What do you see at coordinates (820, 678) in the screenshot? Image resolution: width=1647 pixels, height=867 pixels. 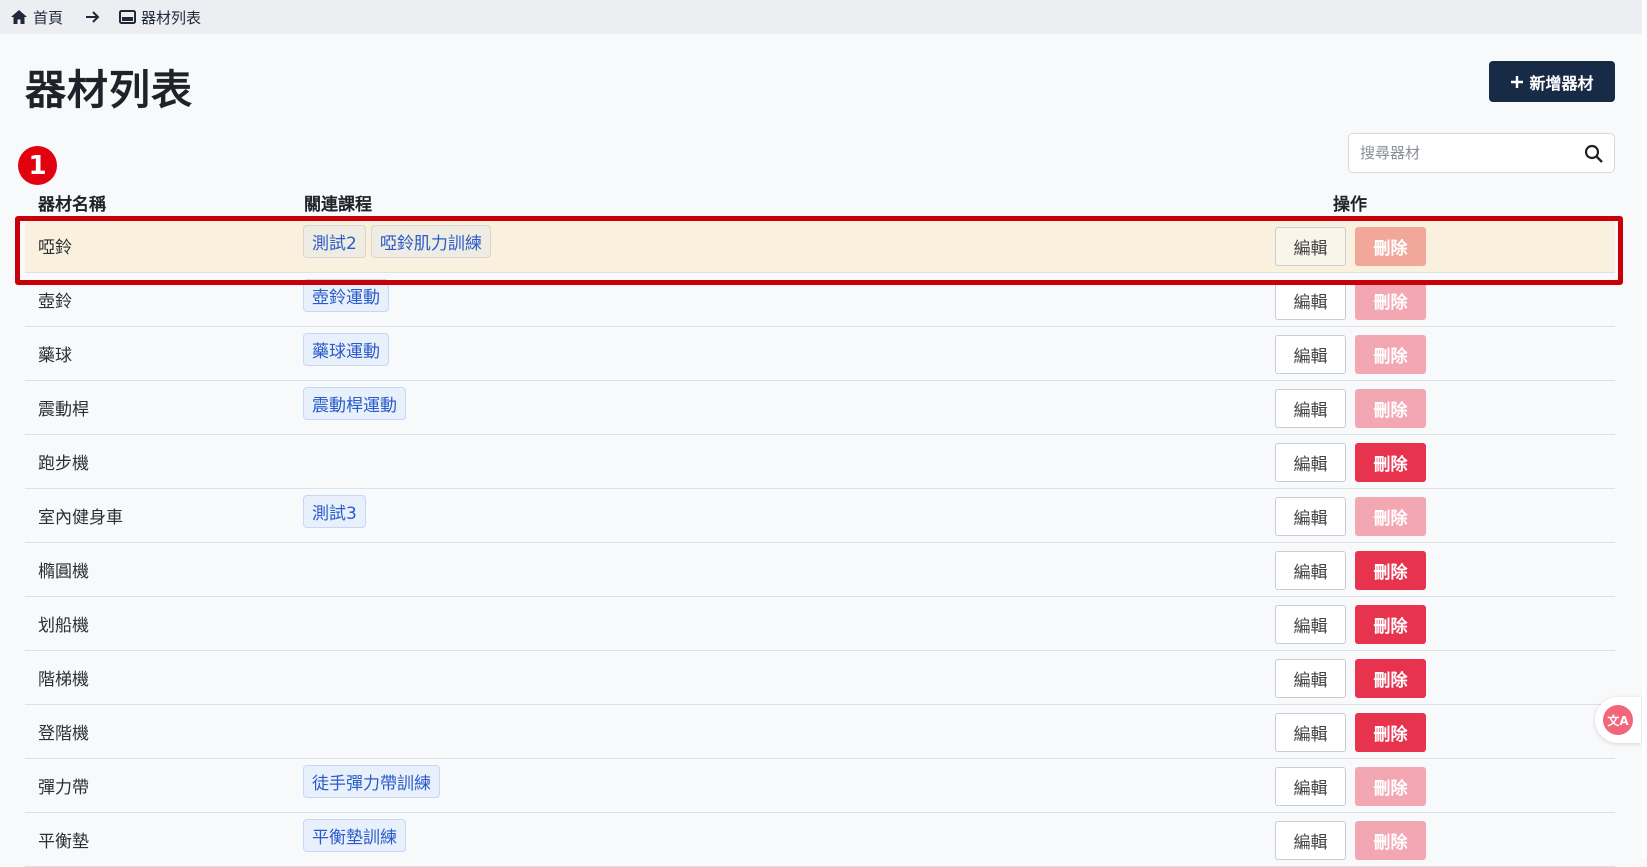 I see `table-row: 階梯機 編輯 刪除` at bounding box center [820, 678].